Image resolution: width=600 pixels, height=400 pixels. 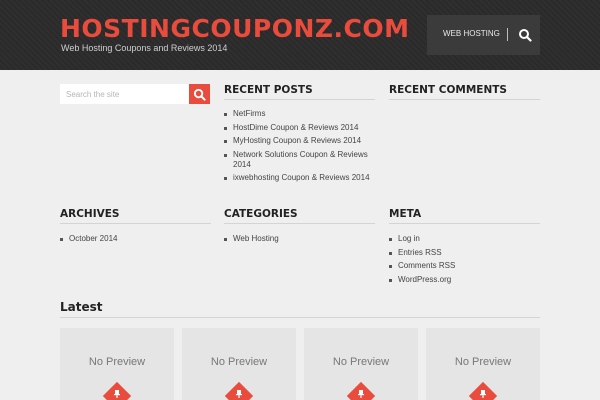 I want to click on meta-link-wordpress: WordPress.org, so click(x=464, y=280).